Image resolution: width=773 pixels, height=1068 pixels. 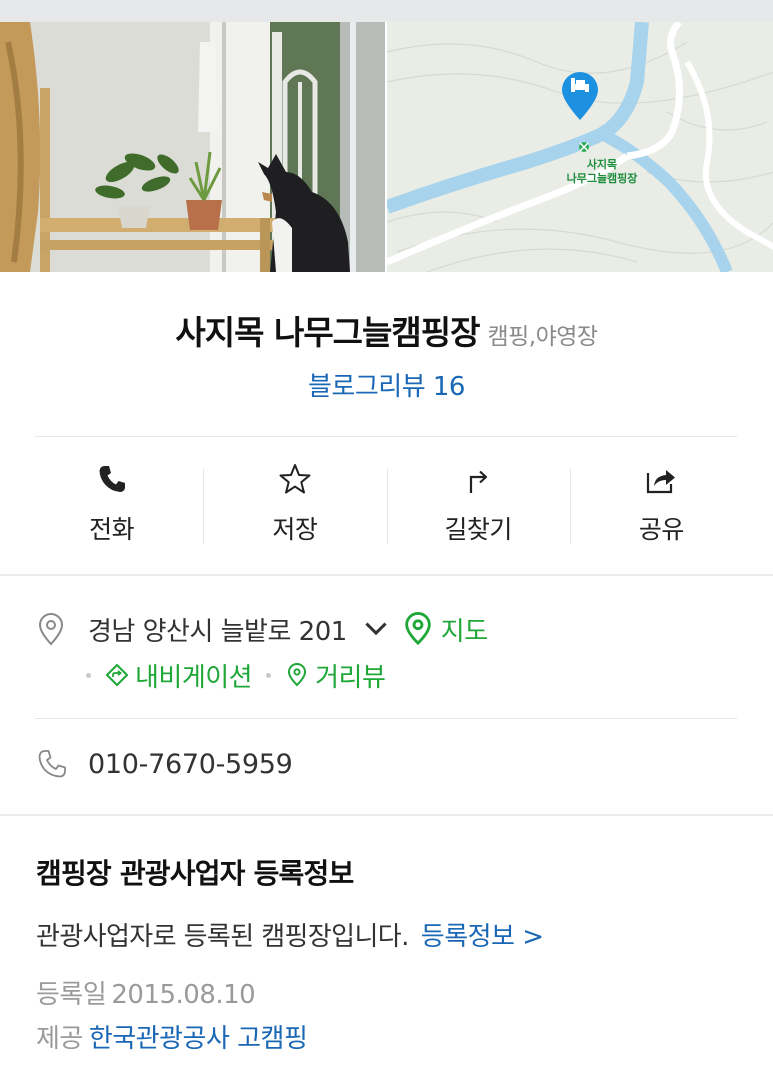 I want to click on place-category: 캠핑,야영장, so click(x=542, y=337).